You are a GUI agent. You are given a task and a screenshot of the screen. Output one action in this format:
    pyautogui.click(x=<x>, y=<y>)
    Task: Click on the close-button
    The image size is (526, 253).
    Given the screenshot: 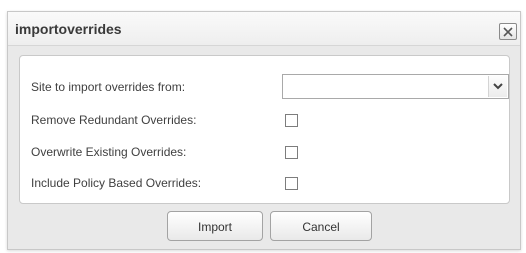 What is the action you would take?
    pyautogui.click(x=508, y=31)
    